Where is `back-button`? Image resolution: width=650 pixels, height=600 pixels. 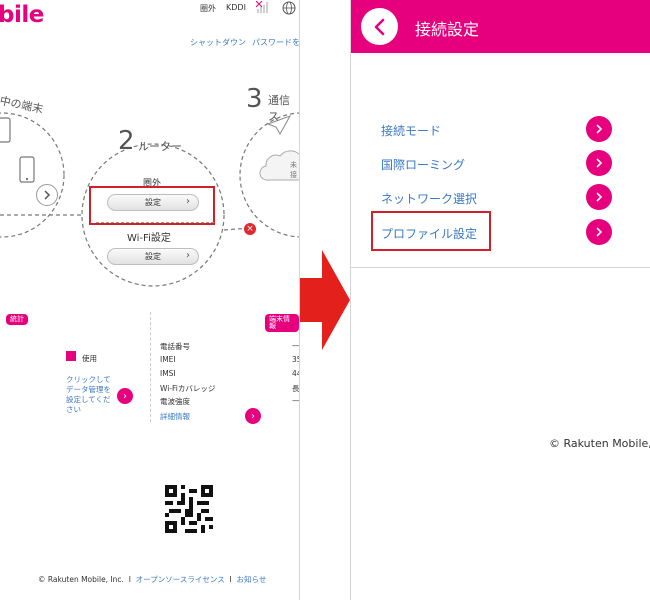
back-button is located at coordinates (379, 26).